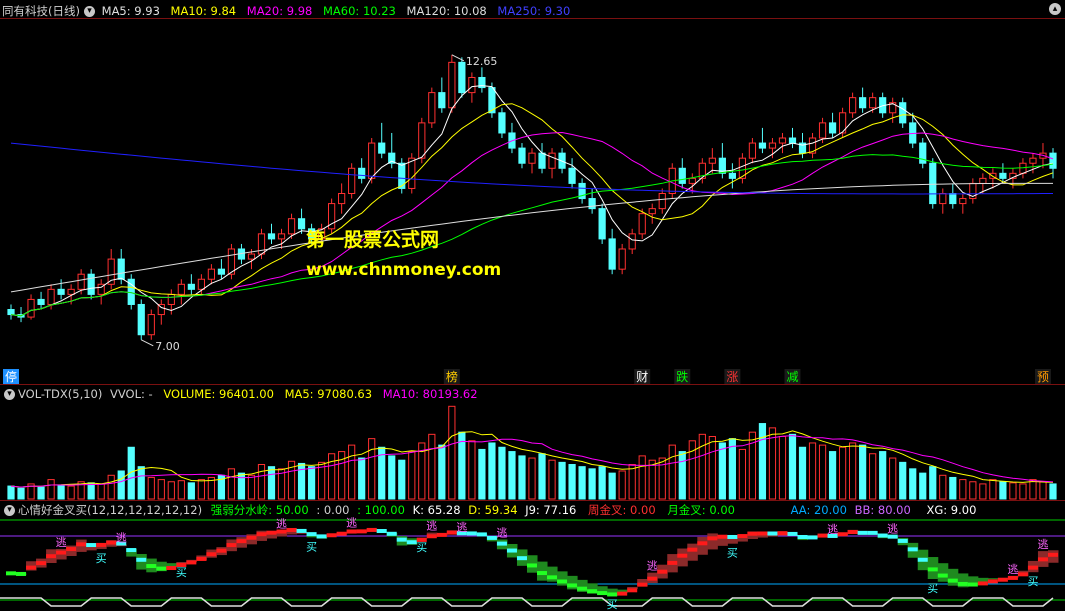  What do you see at coordinates (9, 510) in the screenshot?
I see `indicator-menu-icon: ▾` at bounding box center [9, 510].